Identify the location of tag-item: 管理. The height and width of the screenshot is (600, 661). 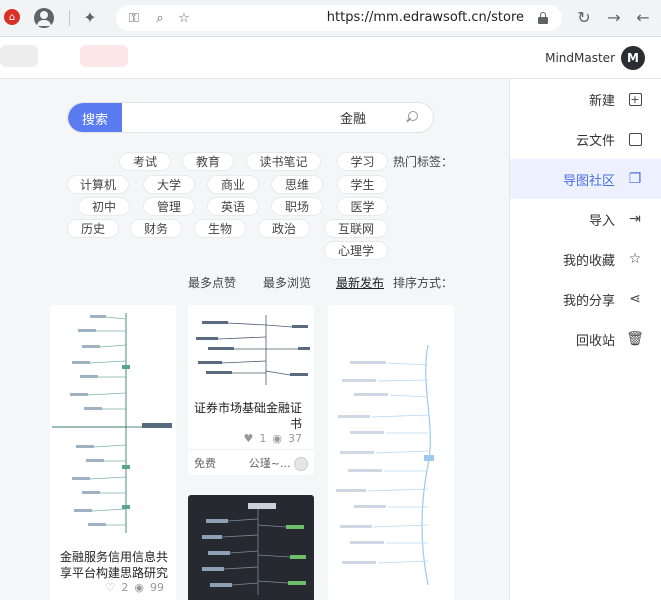
(169, 206).